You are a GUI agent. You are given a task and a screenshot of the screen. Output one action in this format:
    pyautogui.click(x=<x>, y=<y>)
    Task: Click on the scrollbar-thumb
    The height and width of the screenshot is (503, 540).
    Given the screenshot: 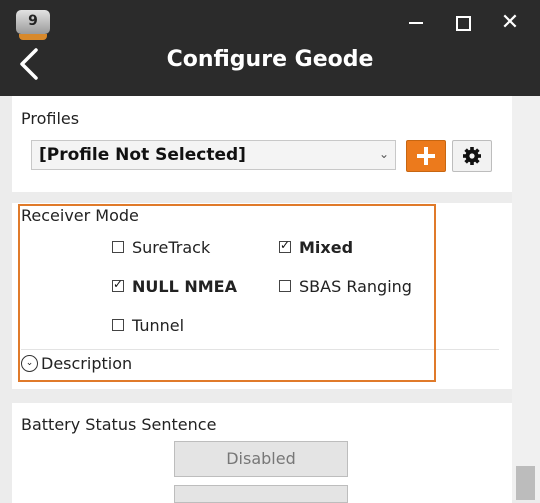 What is the action you would take?
    pyautogui.click(x=525, y=483)
    